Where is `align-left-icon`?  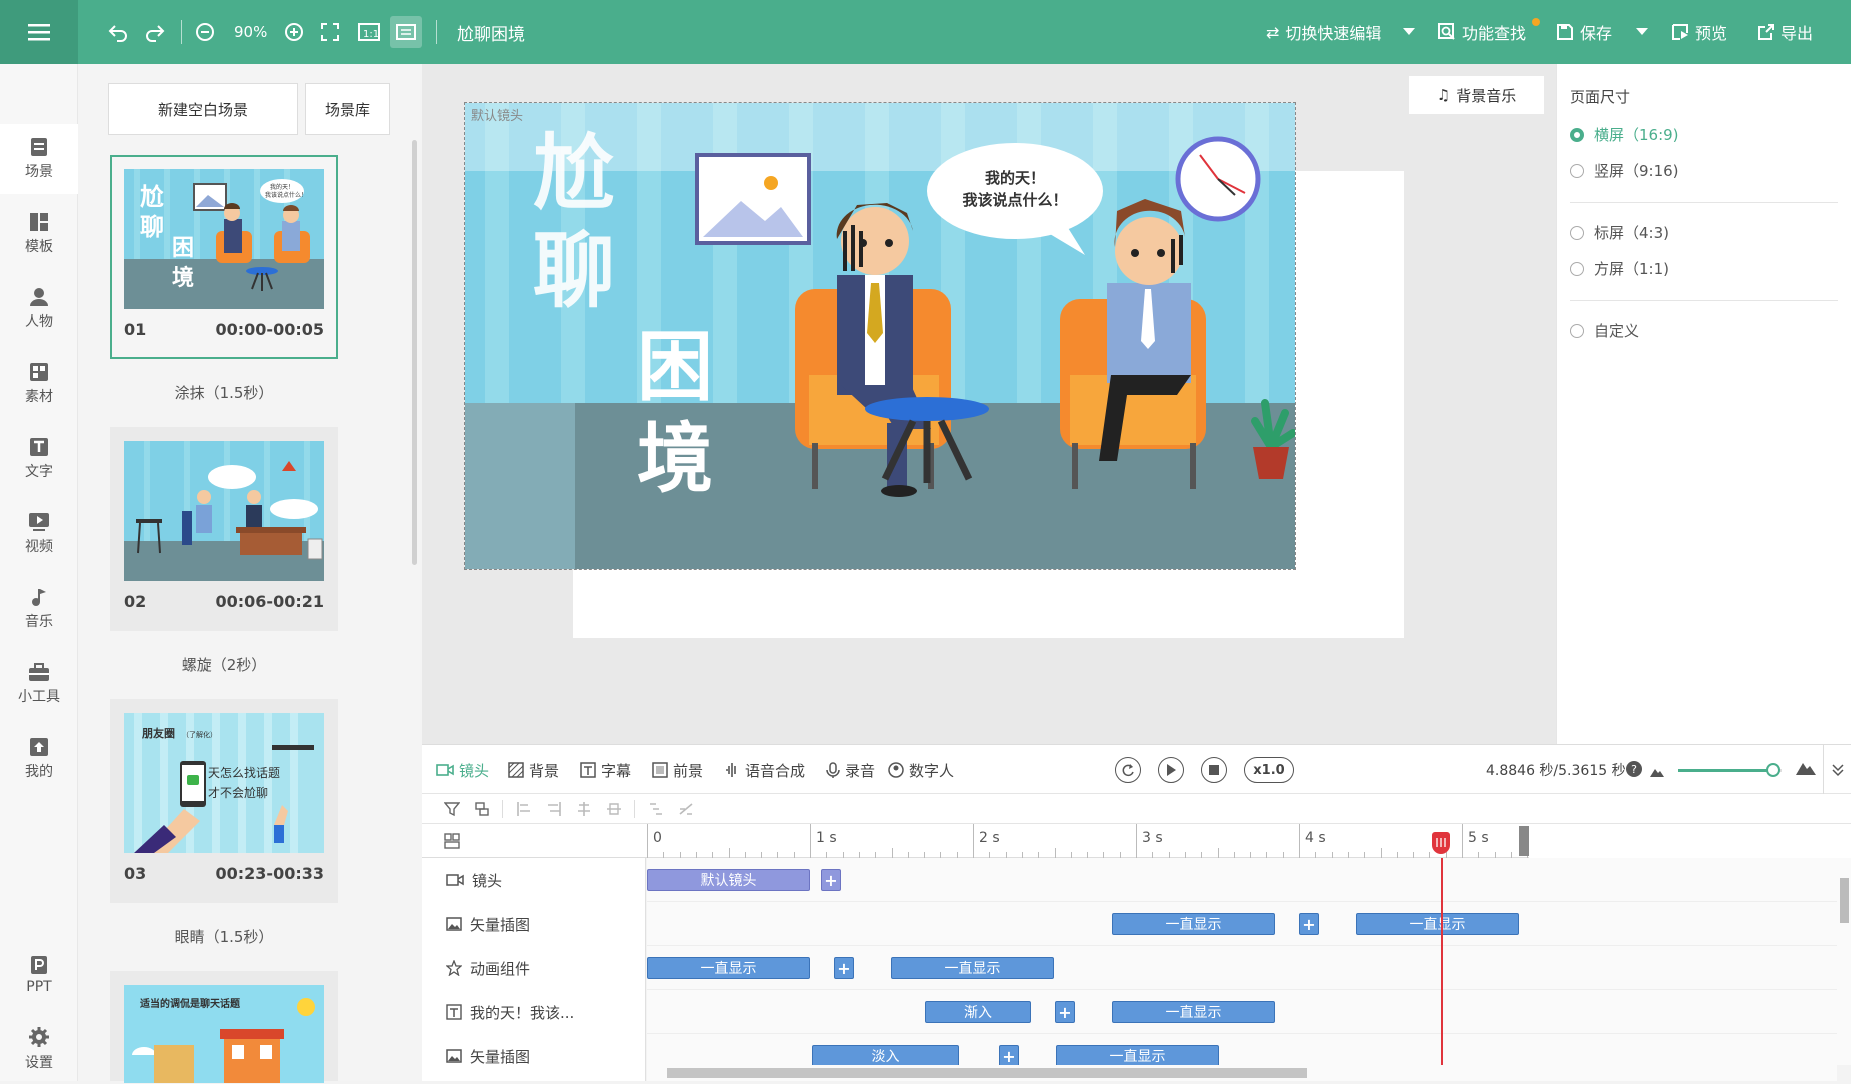 align-left-icon is located at coordinates (524, 811).